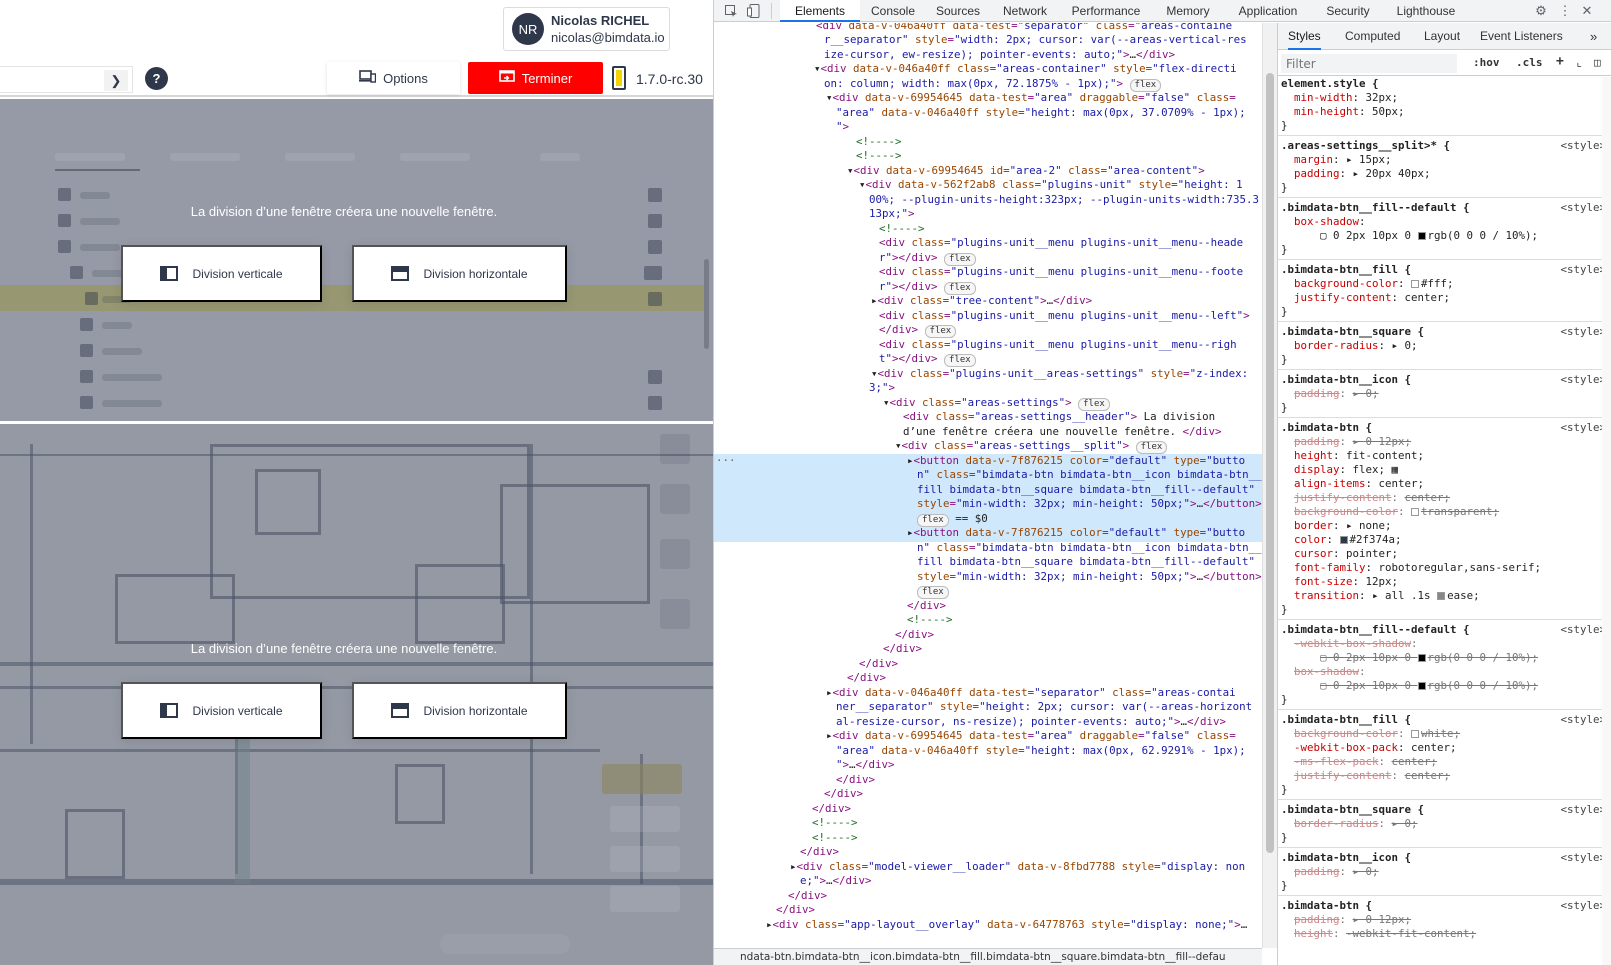 This screenshot has height=965, width=1611. I want to click on add-rule-icon: +, so click(1560, 61).